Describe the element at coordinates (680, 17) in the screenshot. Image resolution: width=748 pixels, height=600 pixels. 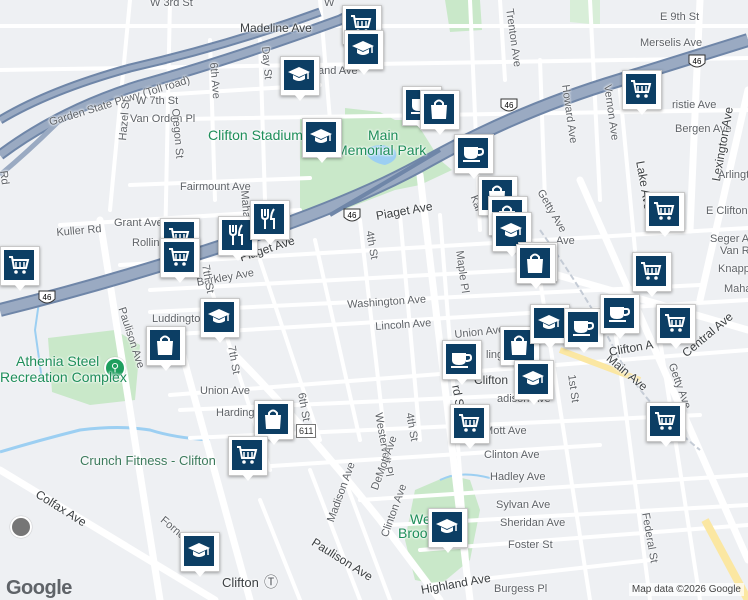
I see `street-label: E 9th St` at that location.